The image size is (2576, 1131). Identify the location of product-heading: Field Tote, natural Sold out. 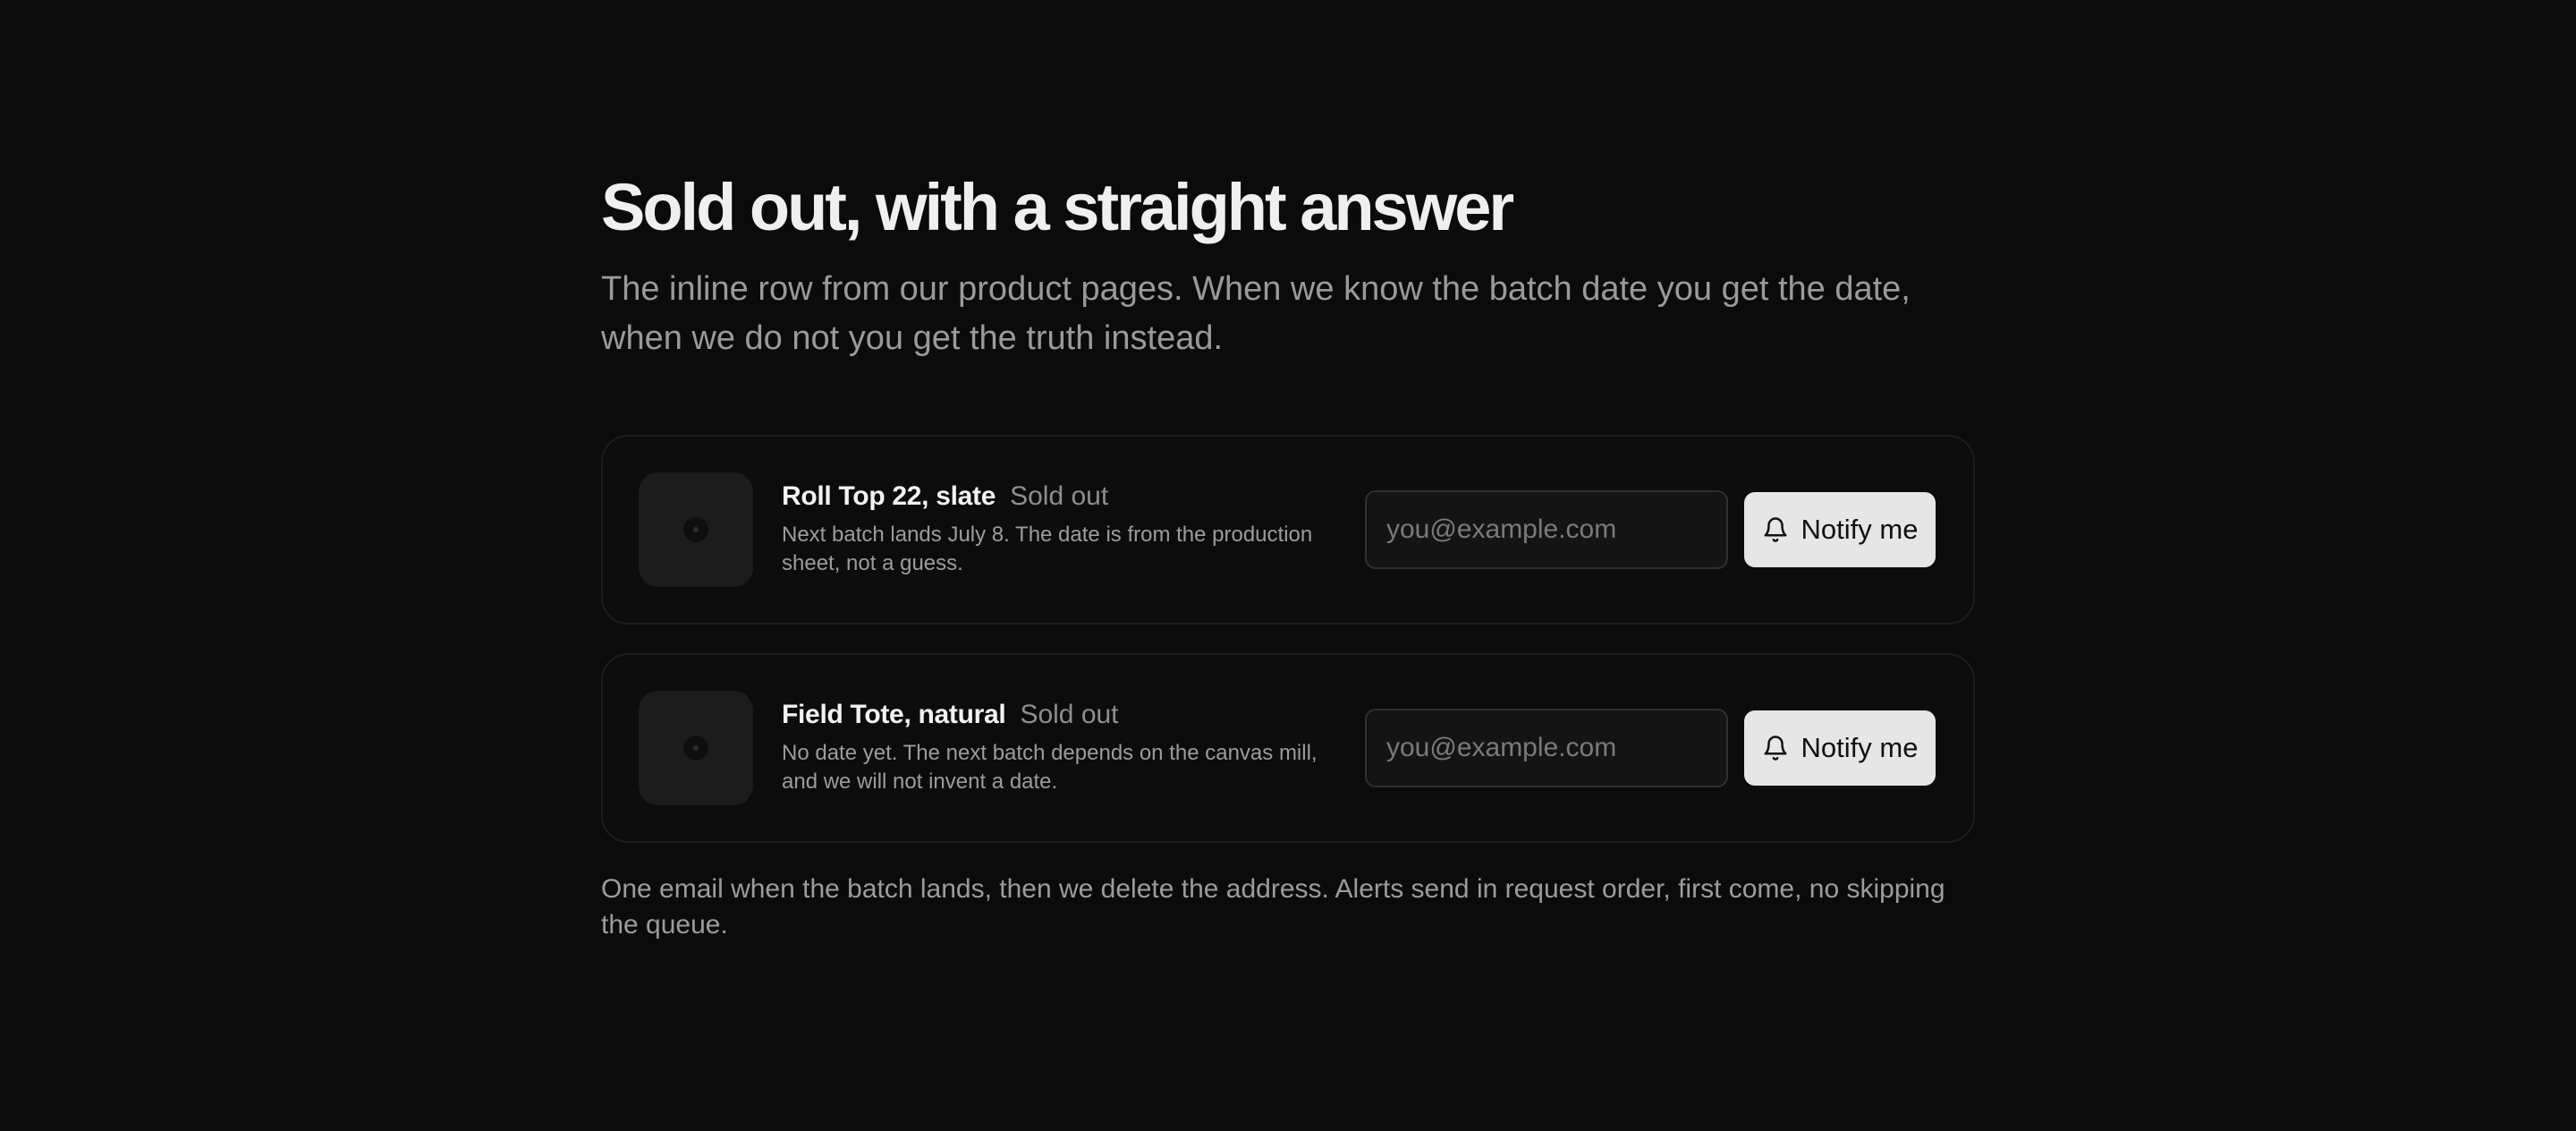
(1055, 715).